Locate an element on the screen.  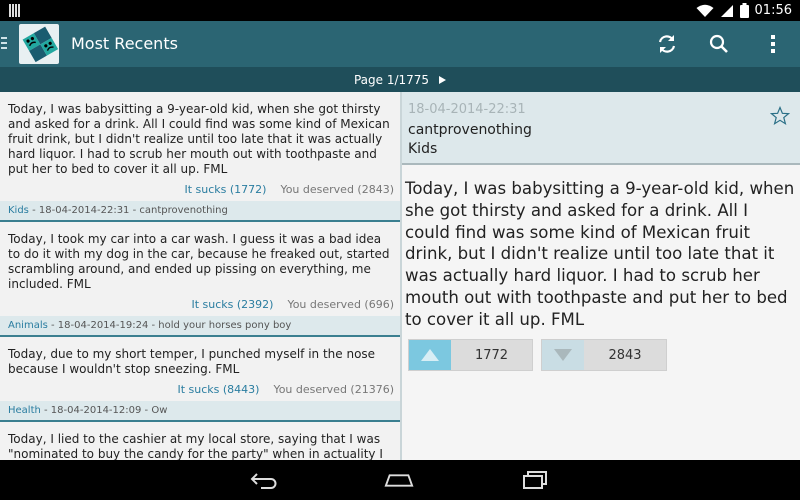
back-icon is located at coordinates (263, 481).